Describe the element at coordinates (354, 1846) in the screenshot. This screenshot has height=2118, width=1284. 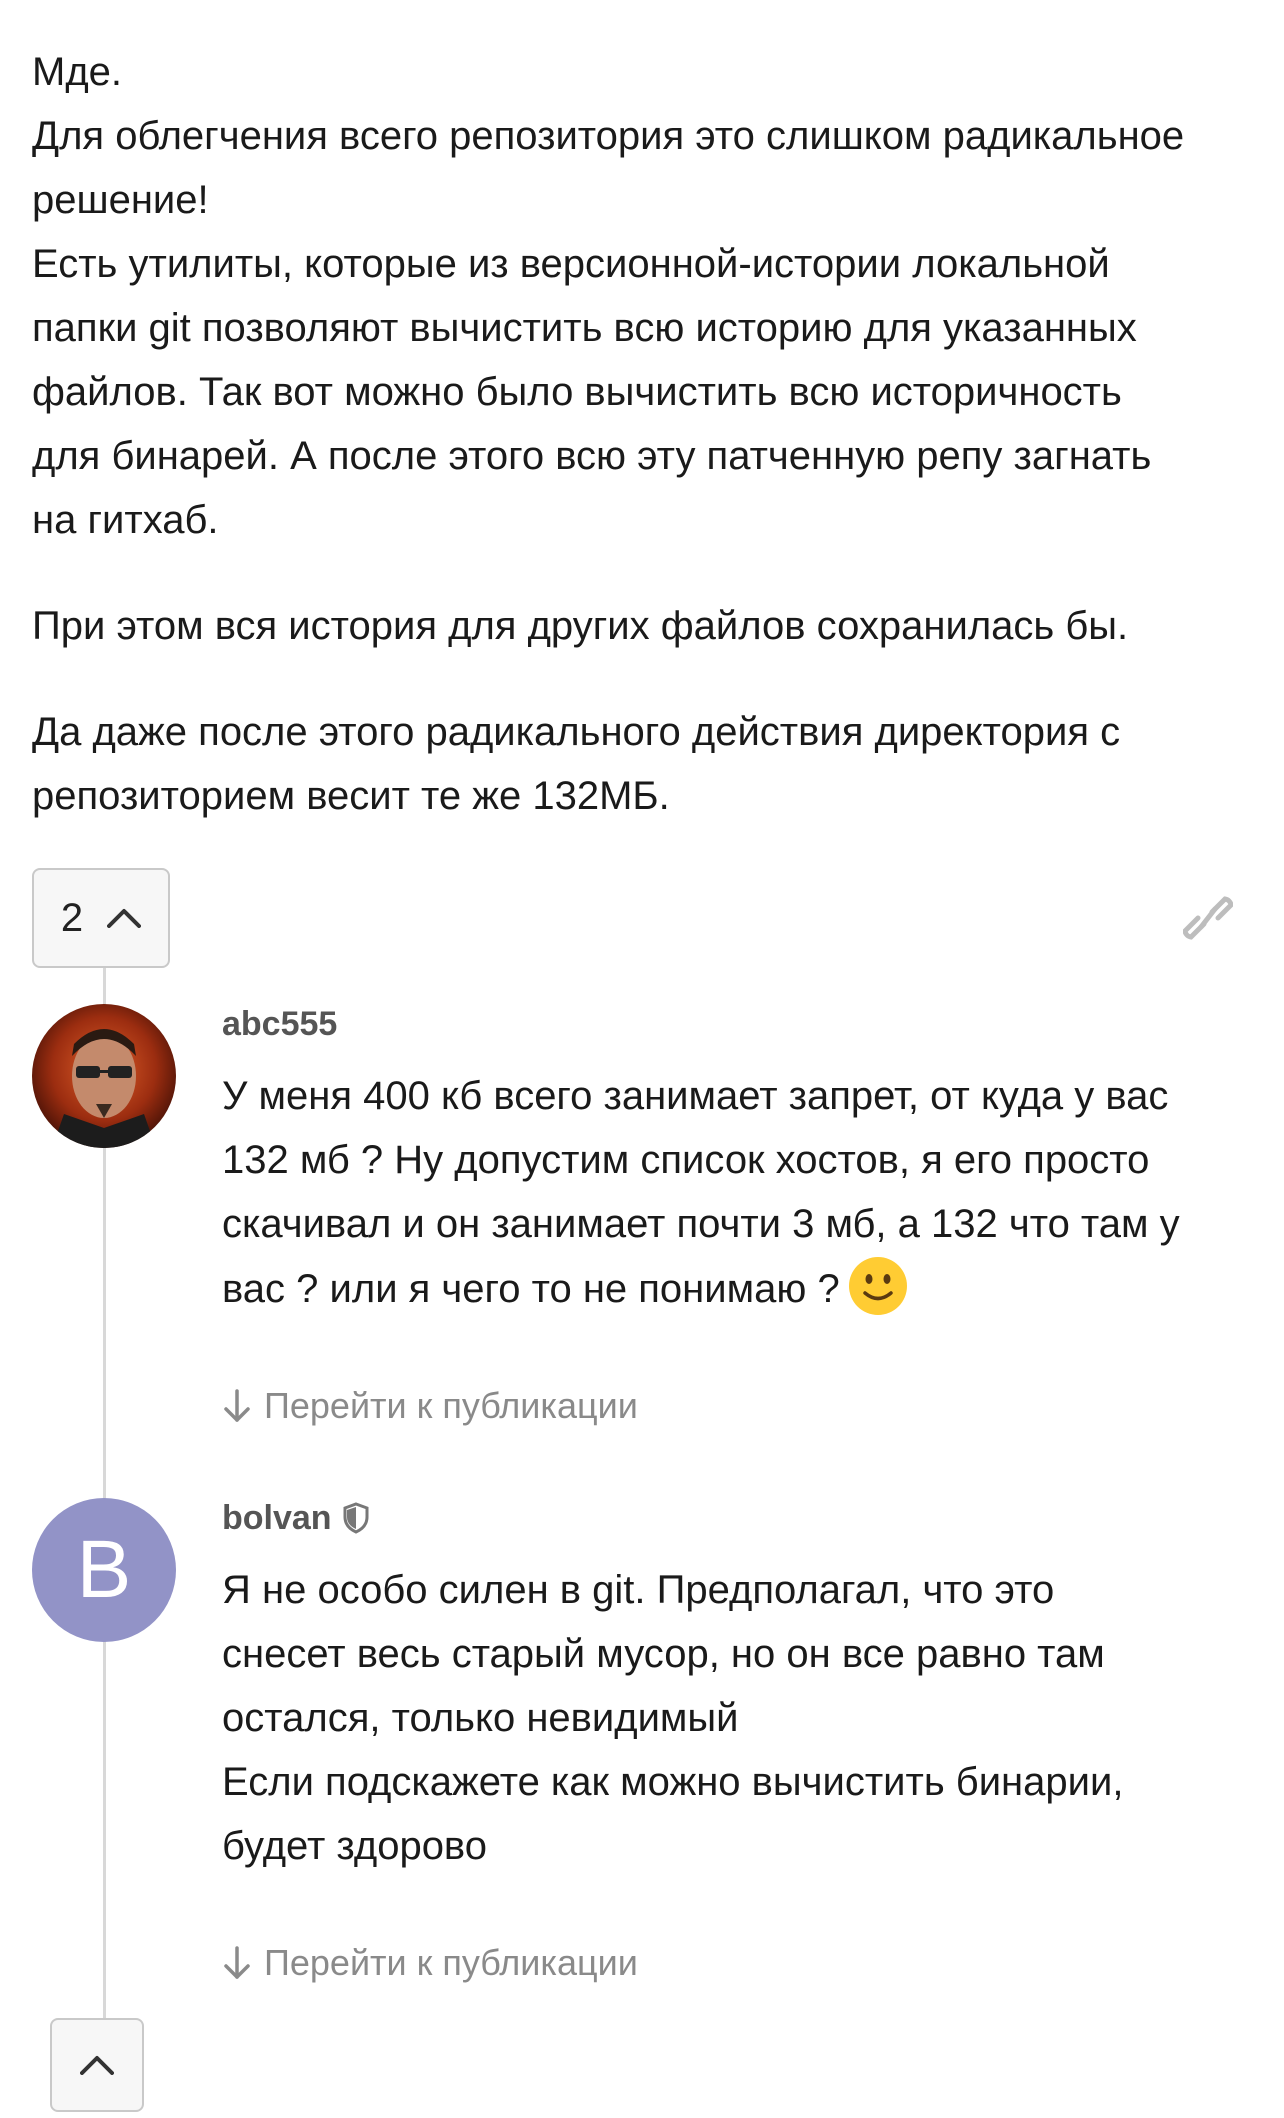
I see `comment-line: будет здорово` at that location.